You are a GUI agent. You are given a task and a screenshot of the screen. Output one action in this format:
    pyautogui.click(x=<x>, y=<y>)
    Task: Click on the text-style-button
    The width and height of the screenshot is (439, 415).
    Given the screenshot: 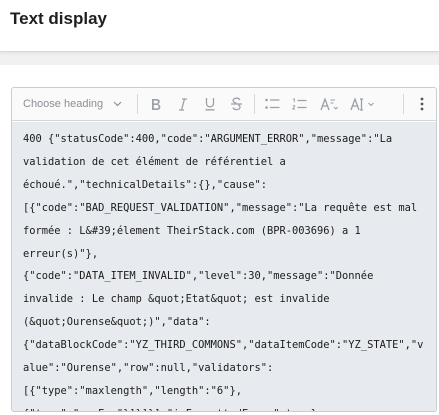 What is the action you would take?
    pyautogui.click(x=363, y=104)
    